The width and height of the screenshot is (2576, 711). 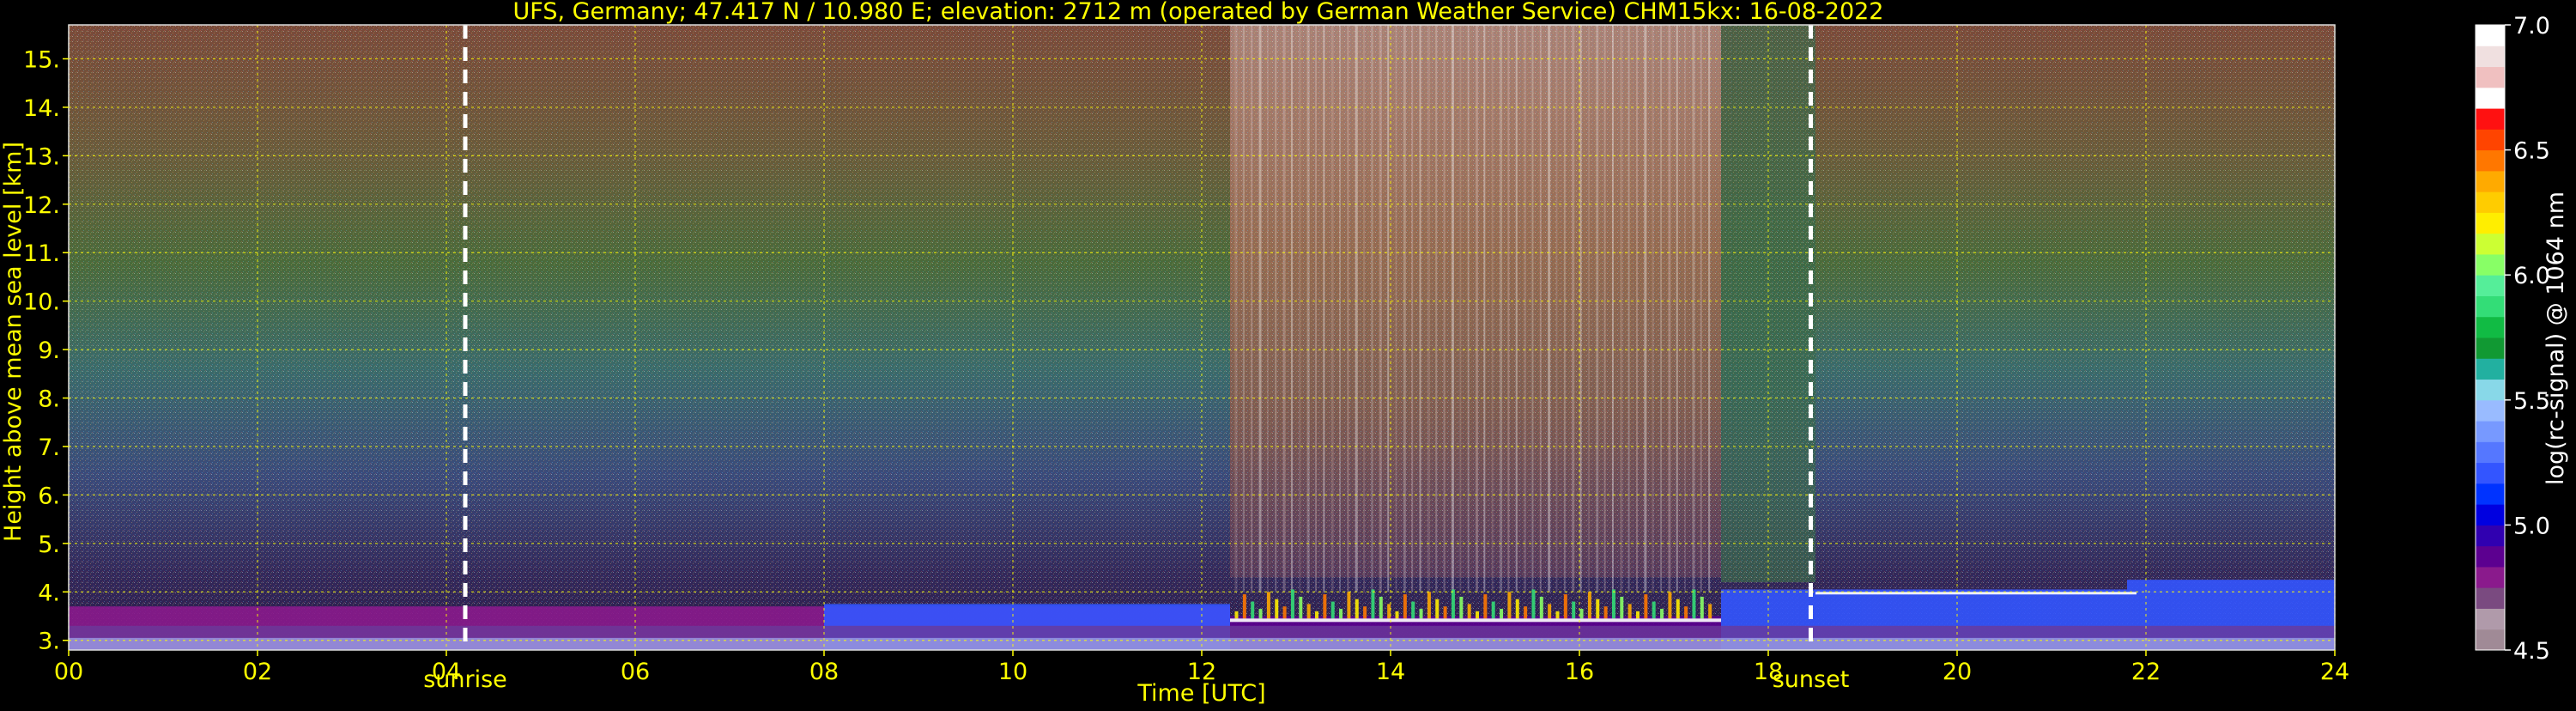 What do you see at coordinates (49, 642) in the screenshot?
I see `y-tick-label: 3.` at bounding box center [49, 642].